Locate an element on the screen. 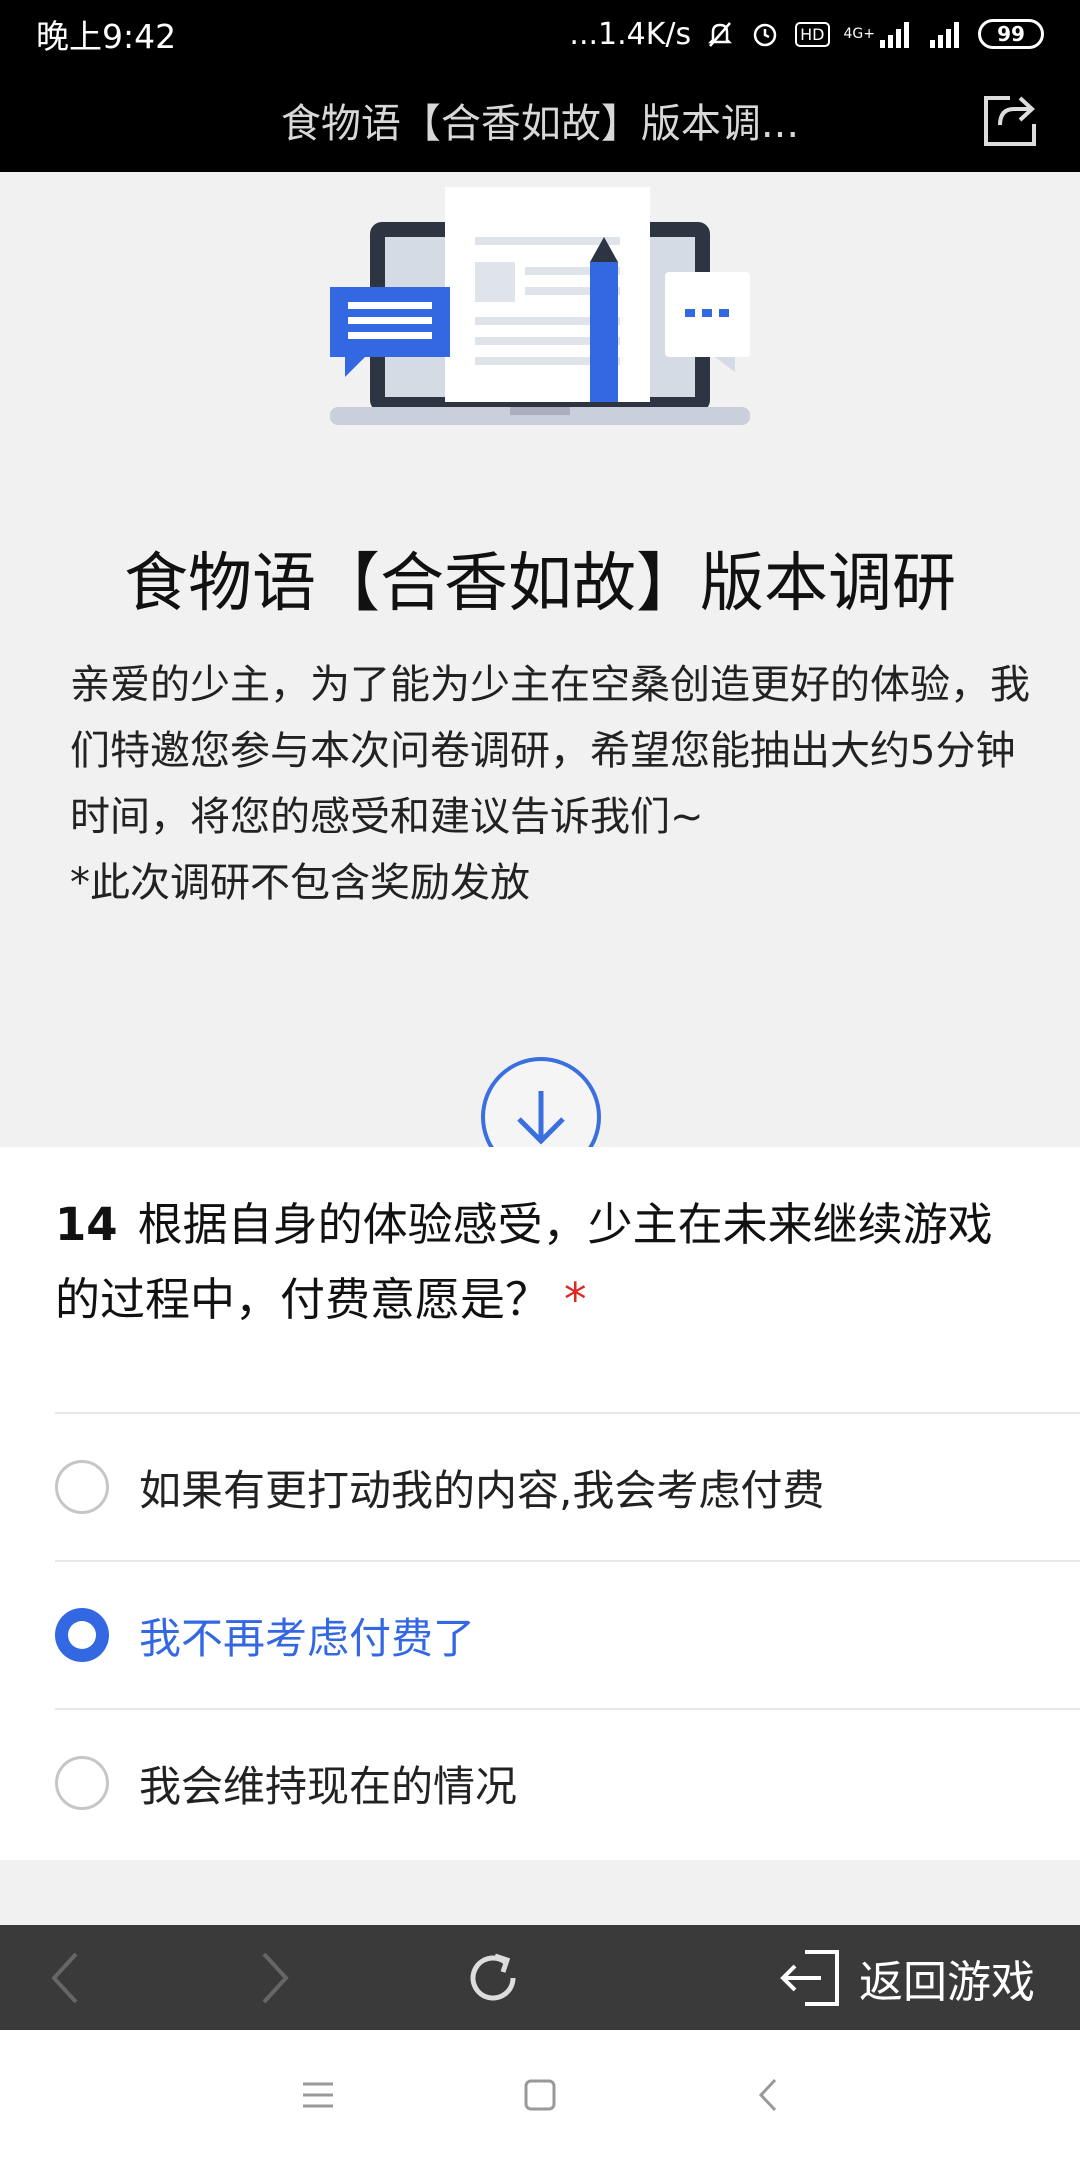 The width and height of the screenshot is (1080, 2160). square-icon is located at coordinates (540, 2095).